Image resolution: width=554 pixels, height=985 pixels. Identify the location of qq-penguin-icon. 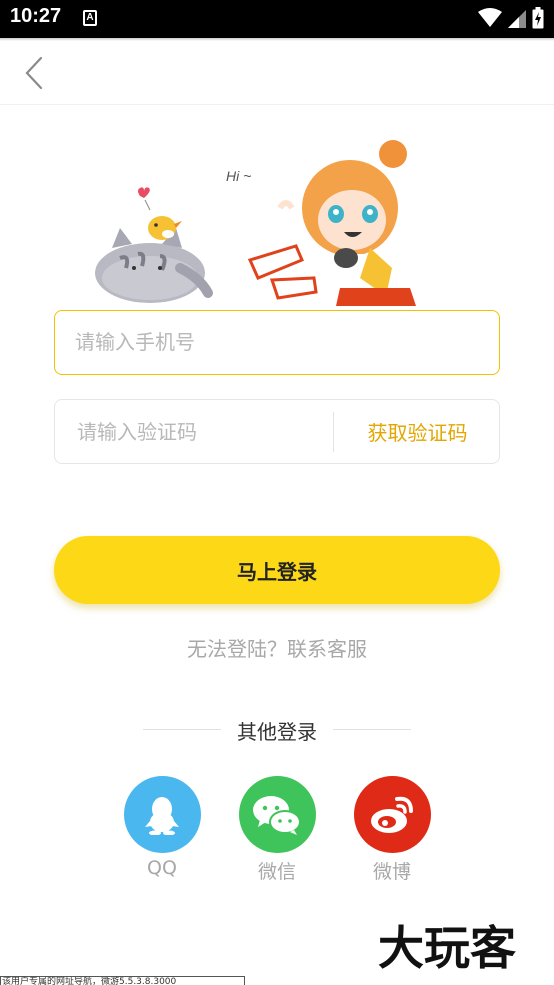
(162, 815).